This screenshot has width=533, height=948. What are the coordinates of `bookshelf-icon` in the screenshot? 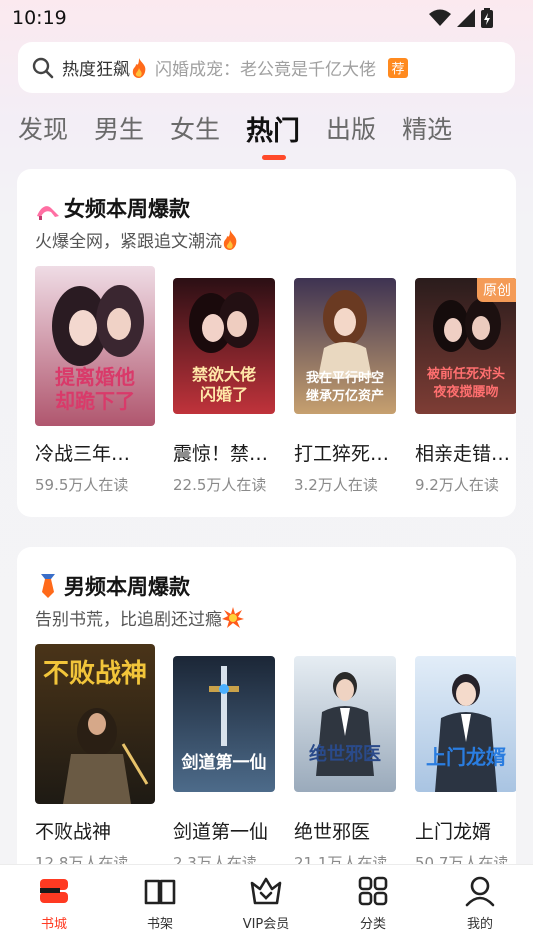 It's located at (160, 892).